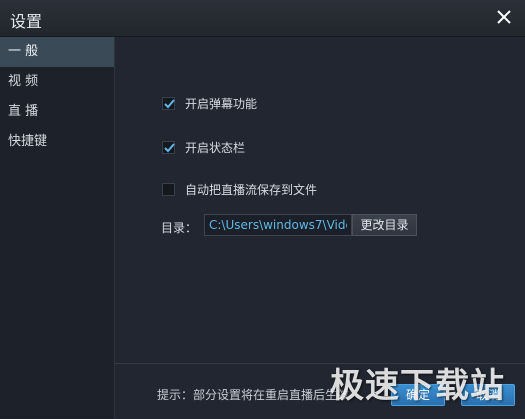 This screenshot has height=419, width=525. I want to click on window-title: 设置, so click(26, 21).